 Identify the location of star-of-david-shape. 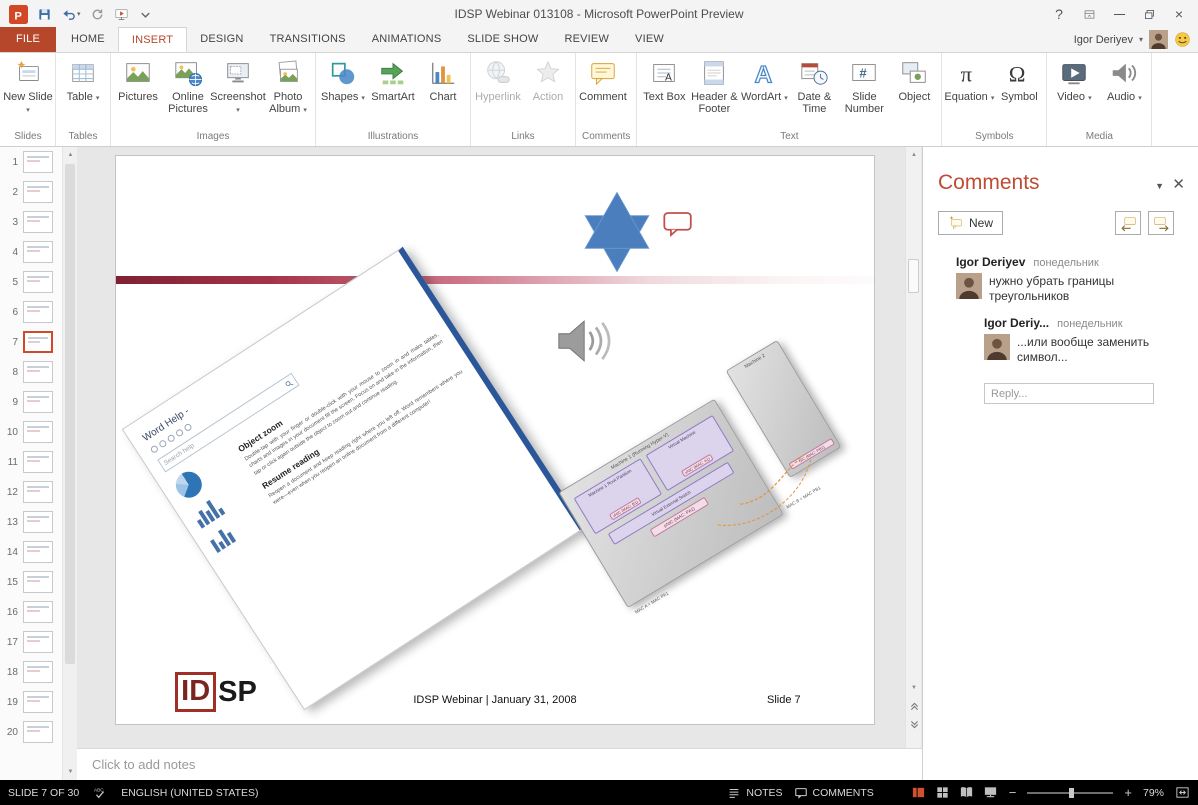
(617, 232).